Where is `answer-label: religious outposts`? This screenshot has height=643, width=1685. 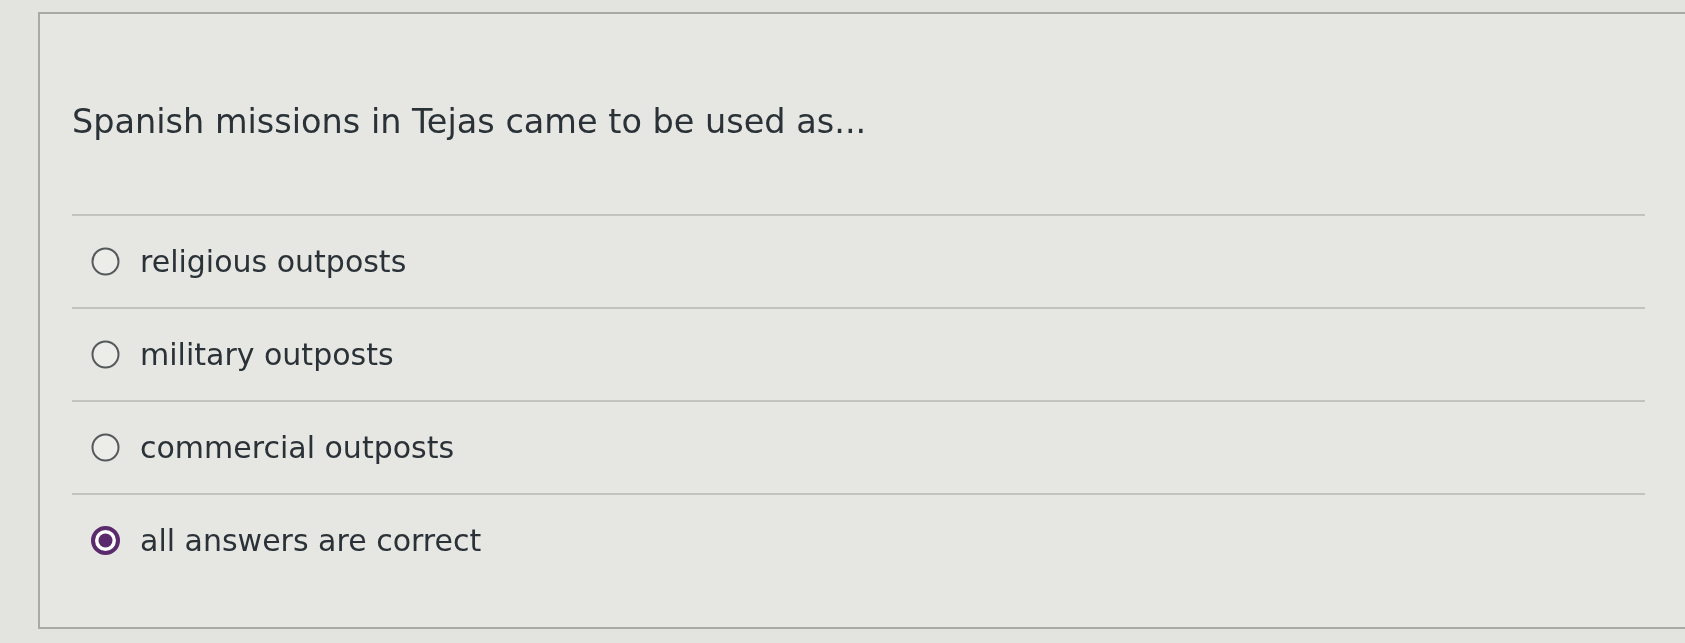
answer-label: religious outposts is located at coordinates (273, 261).